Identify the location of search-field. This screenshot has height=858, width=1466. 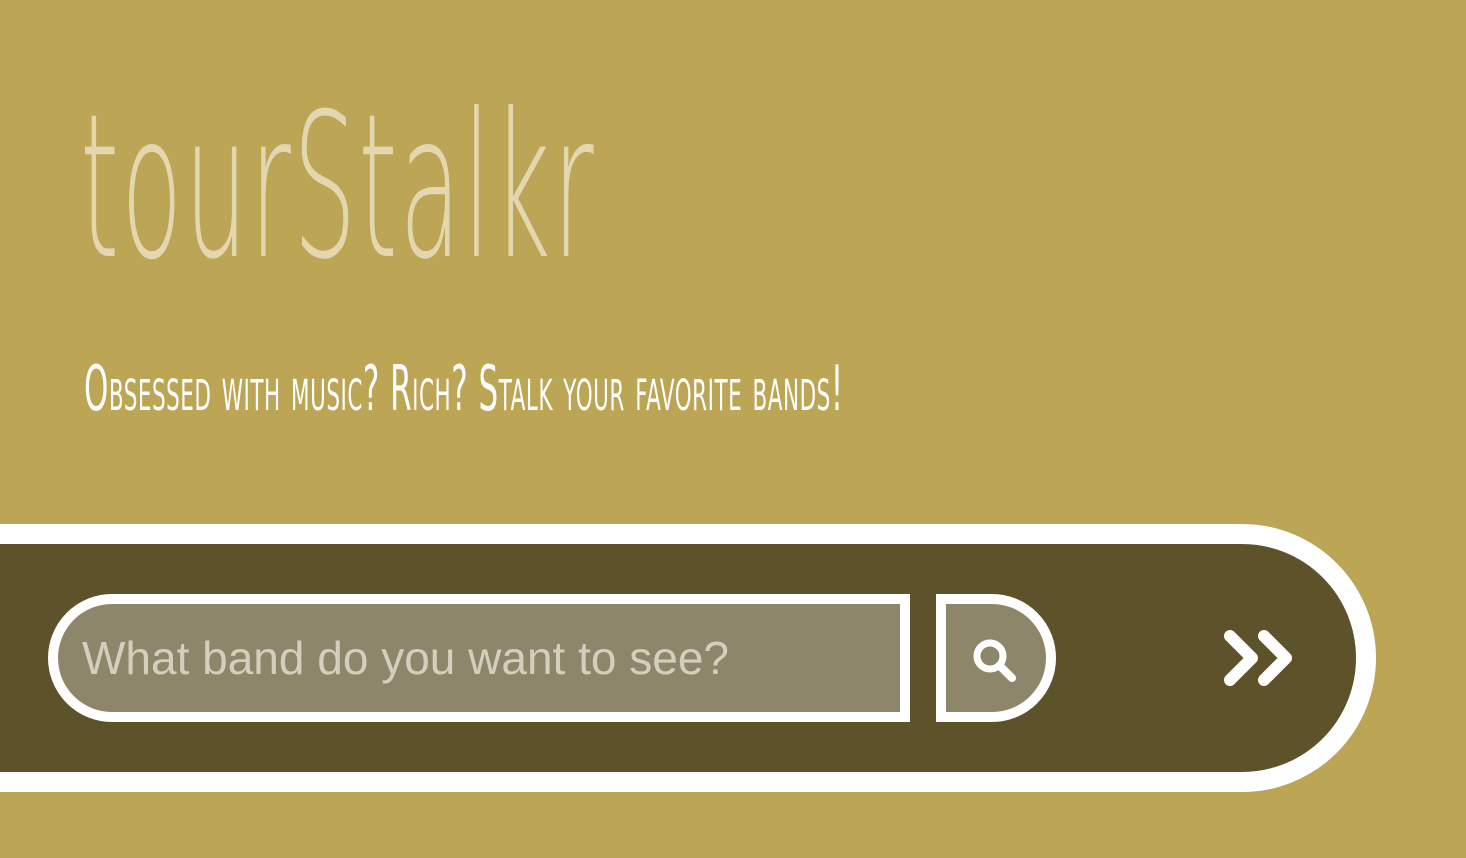
(479, 658).